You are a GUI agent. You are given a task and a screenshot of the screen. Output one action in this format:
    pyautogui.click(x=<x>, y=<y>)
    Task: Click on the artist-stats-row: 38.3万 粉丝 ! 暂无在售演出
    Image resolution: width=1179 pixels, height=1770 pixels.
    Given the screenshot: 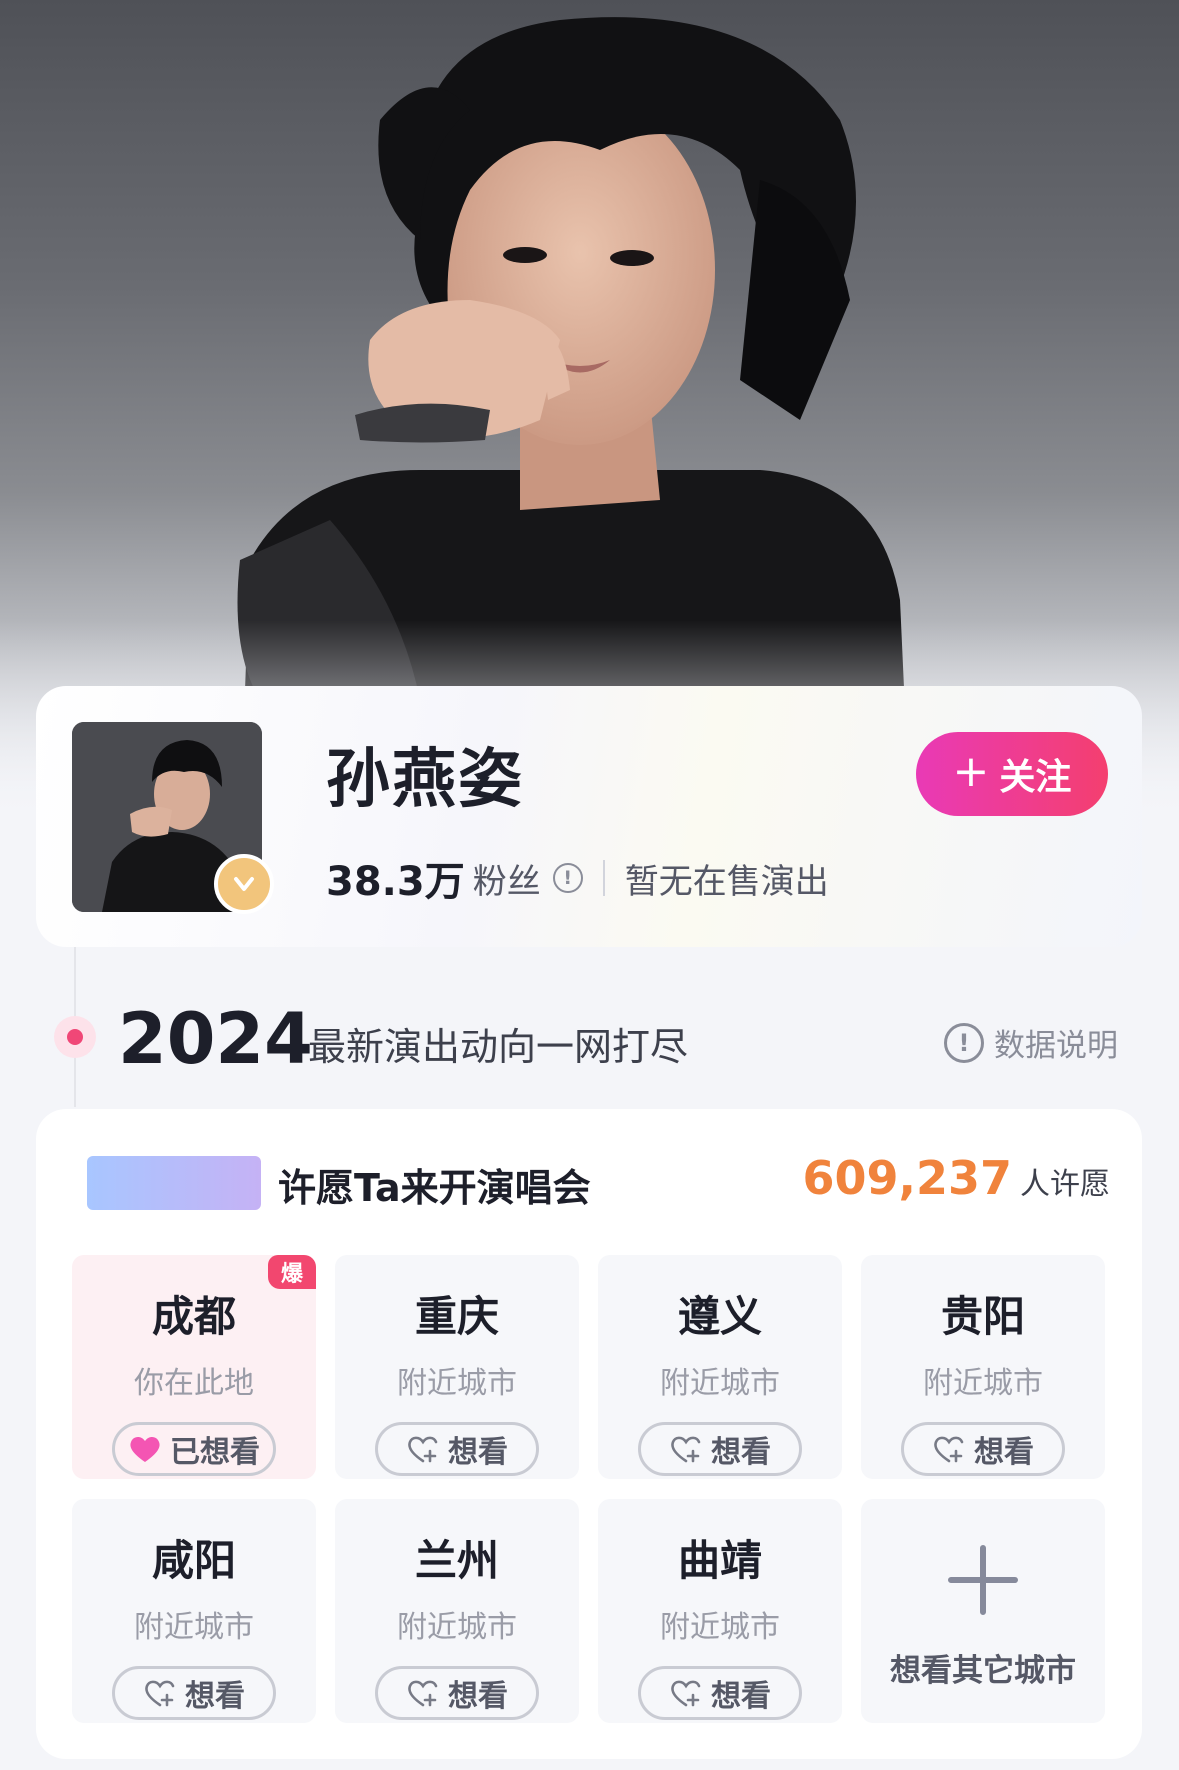 What is the action you would take?
    pyautogui.click(x=577, y=878)
    